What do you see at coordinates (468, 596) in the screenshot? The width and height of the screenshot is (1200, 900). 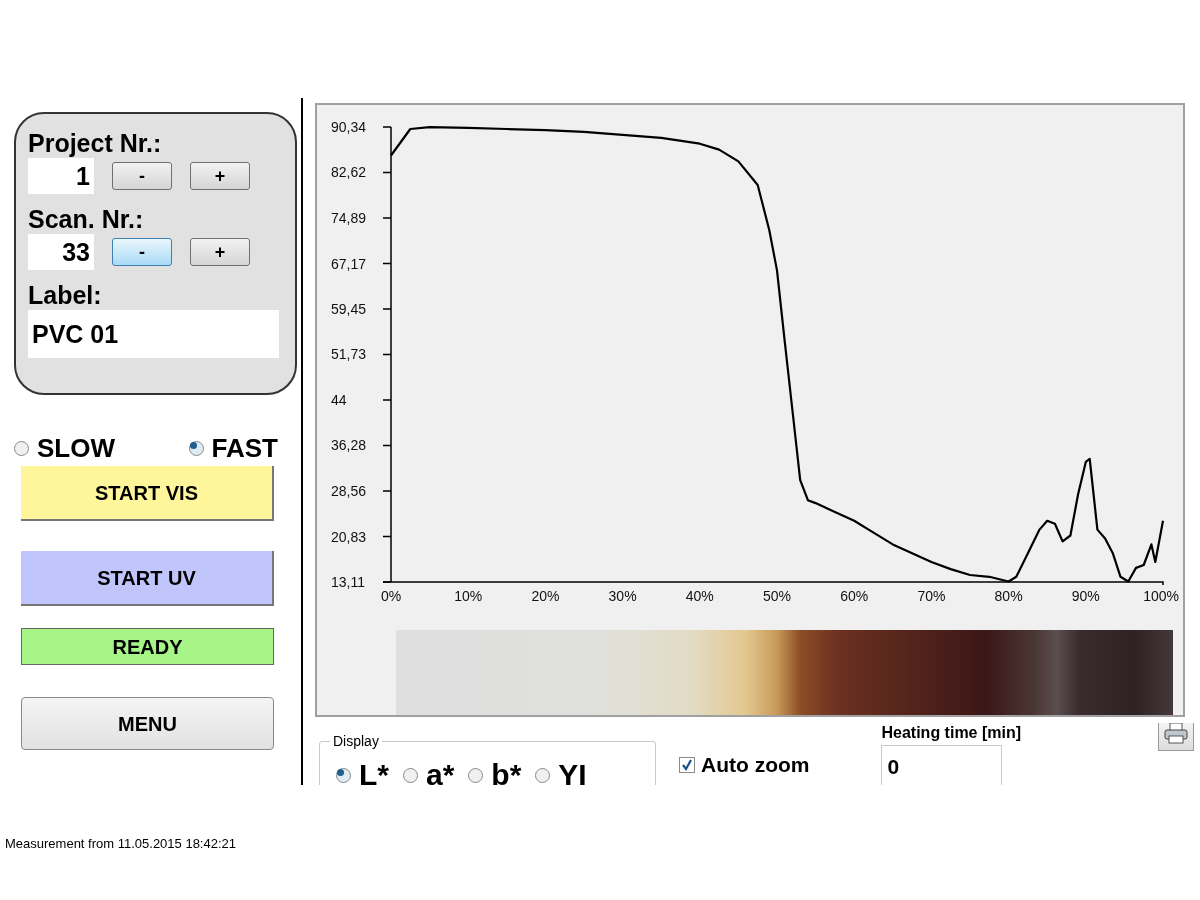 I see `x-tick-label: 10%` at bounding box center [468, 596].